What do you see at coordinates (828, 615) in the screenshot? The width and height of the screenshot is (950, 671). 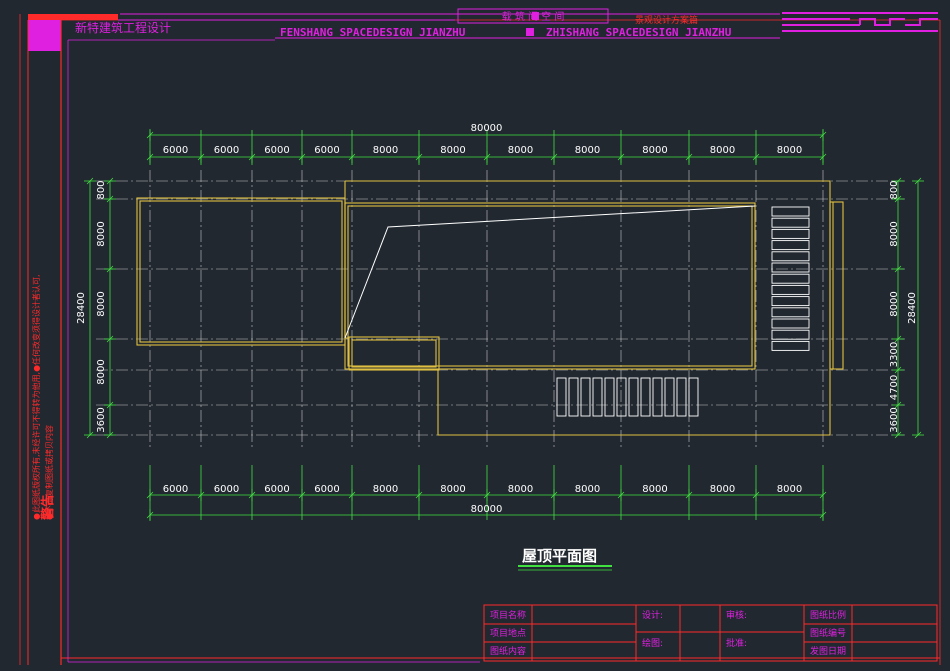 I see `tb-scale: 图纸比例` at bounding box center [828, 615].